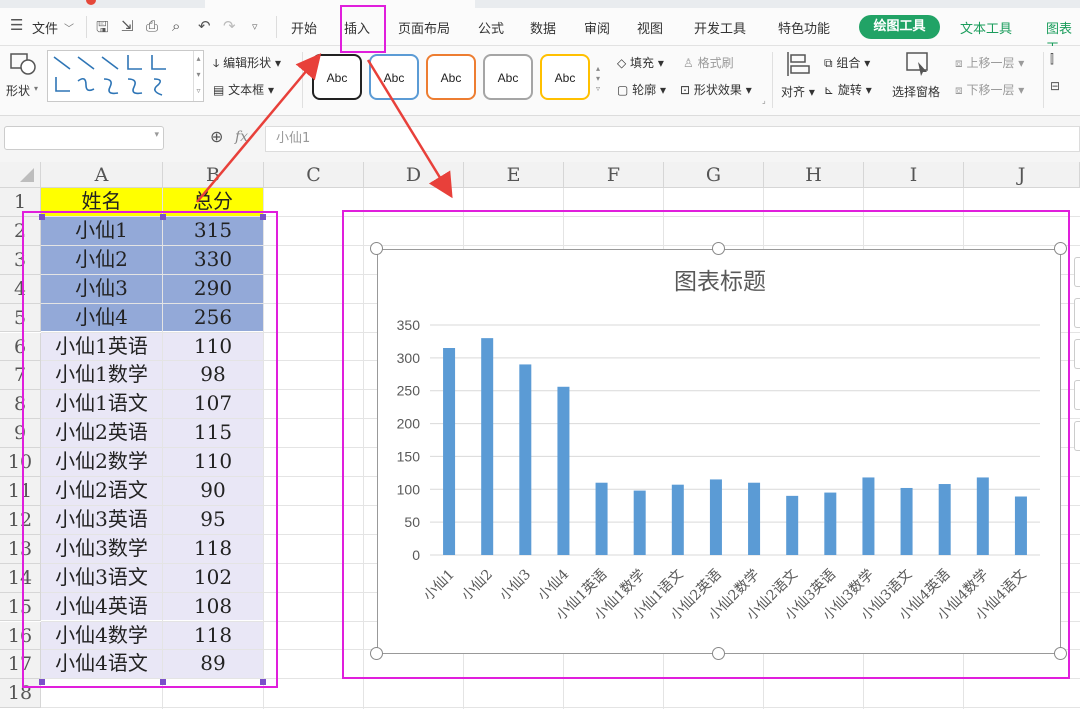 This screenshot has height=709, width=1080. Describe the element at coordinates (324, 128) in the screenshot. I see `annotation-arrows` at that location.